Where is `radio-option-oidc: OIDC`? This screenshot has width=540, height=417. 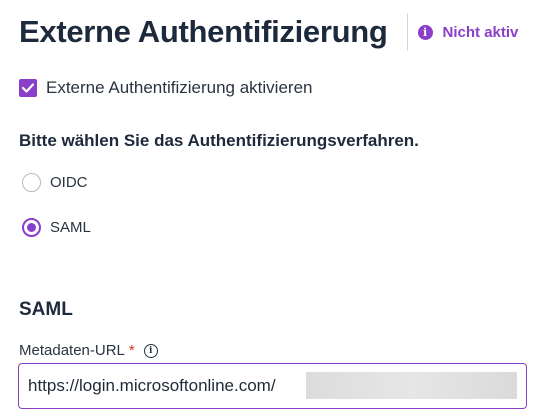
radio-option-oidc: OIDC is located at coordinates (55, 182).